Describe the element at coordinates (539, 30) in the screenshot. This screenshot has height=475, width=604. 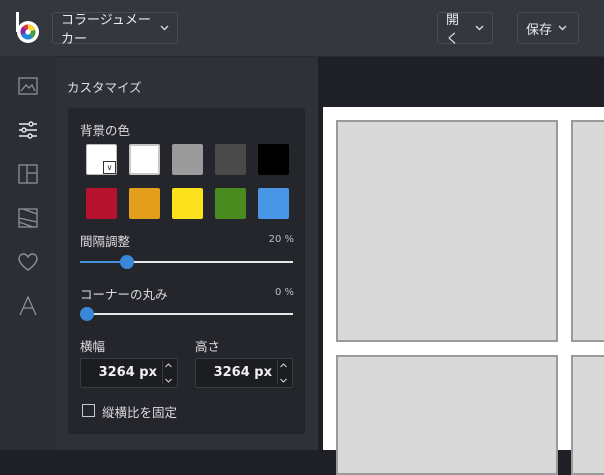
I see `save-label: 保存` at that location.